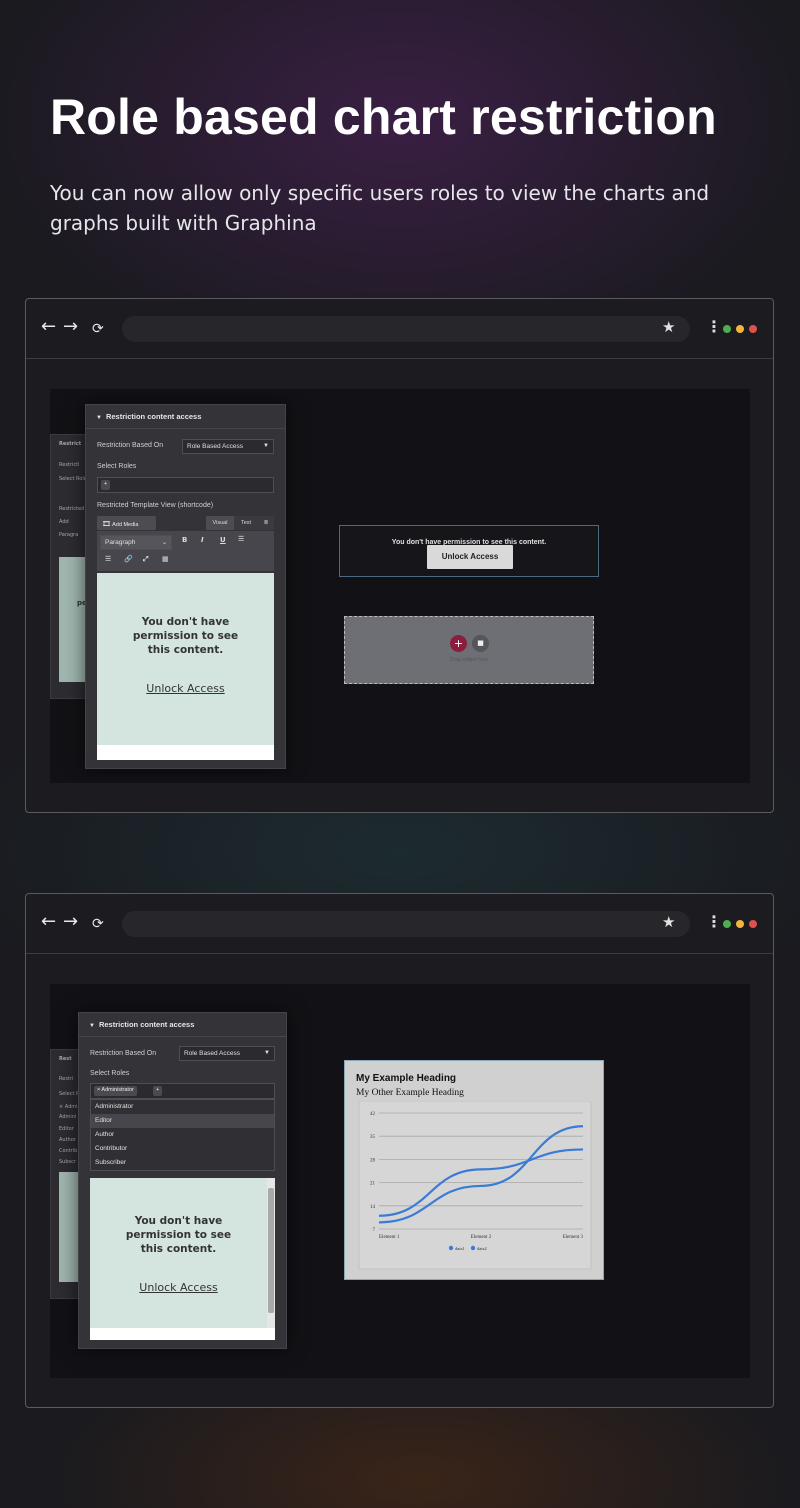  Describe the element at coordinates (373, 1114) in the screenshot. I see `chart-ytick-label: 42` at that location.